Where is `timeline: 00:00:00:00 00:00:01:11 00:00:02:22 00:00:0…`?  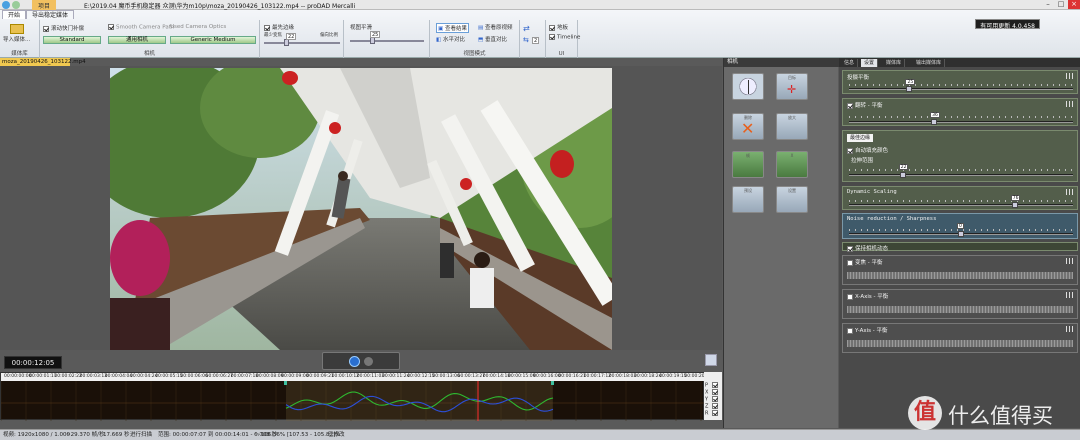 timeline: 00:00:00:00 00:00:01:11 00:00:02:22 00:00:0… is located at coordinates (352, 396).